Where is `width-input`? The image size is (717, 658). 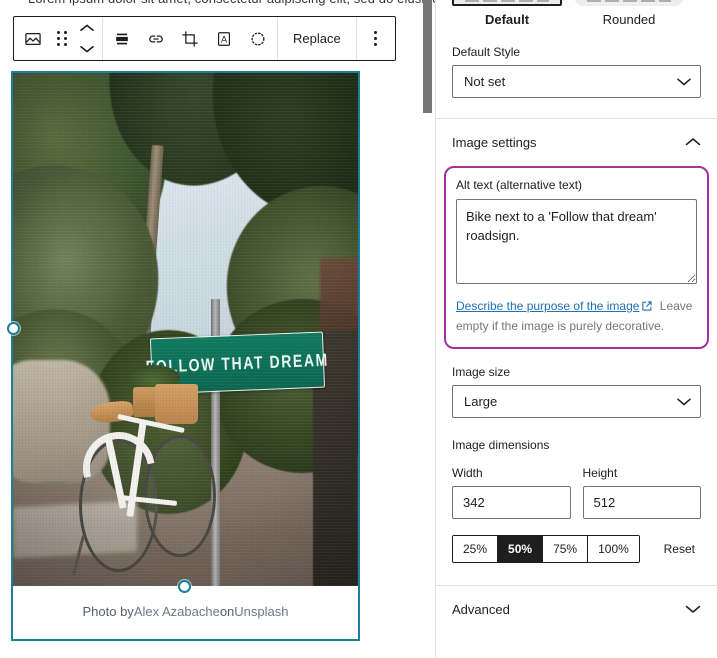
width-input is located at coordinates (511, 502).